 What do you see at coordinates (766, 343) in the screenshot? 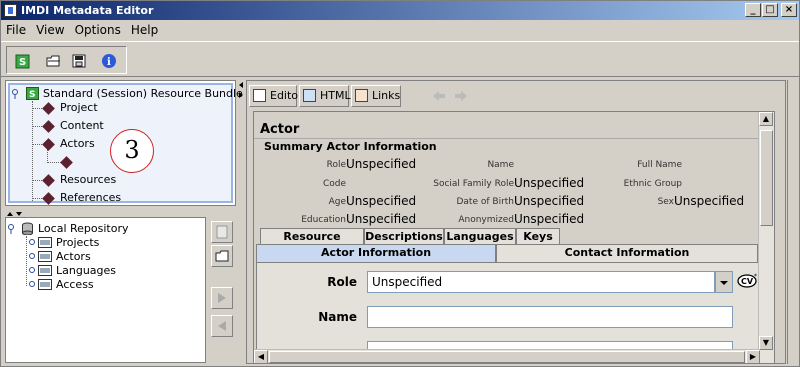
I see `scroll-down-button: ▼` at bounding box center [766, 343].